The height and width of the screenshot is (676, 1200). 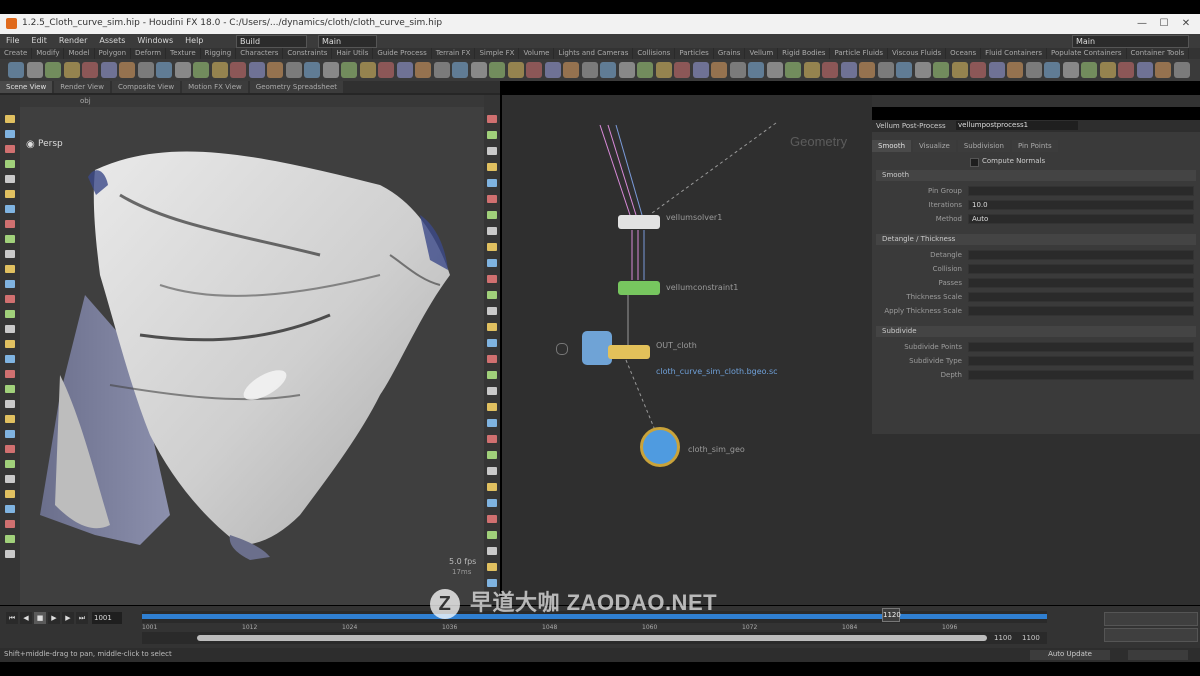 What do you see at coordinates (1151, 635) in the screenshot?
I see `channels-menu` at bounding box center [1151, 635].